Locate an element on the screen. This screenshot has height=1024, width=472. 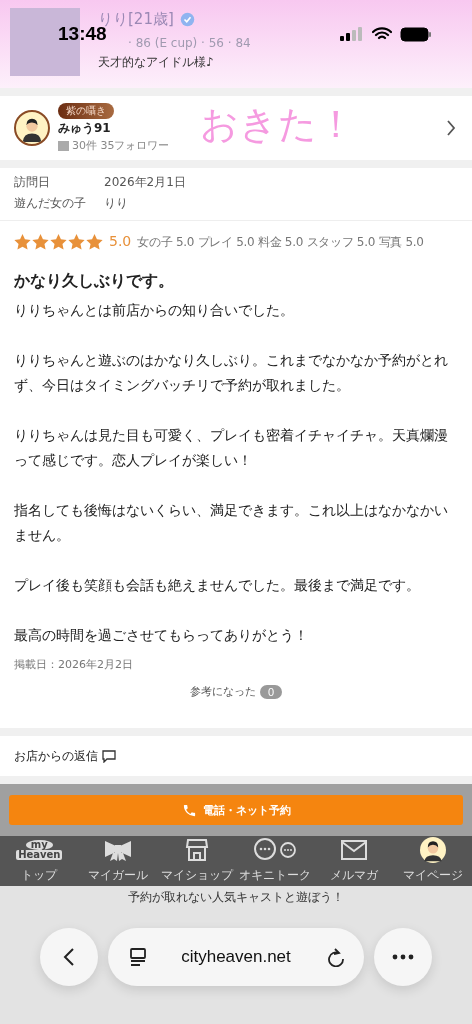
info-value: 2026年2月1日 is located at coordinates (145, 182).